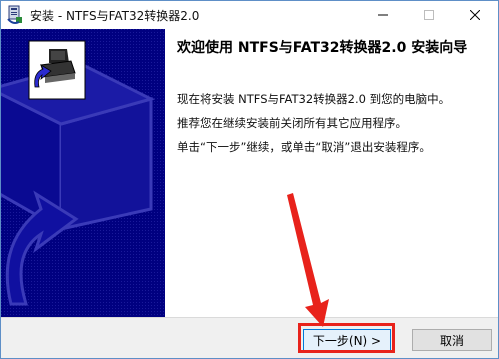  Describe the element at coordinates (308, 260) in the screenshot. I see `red-arrow-annotation` at that location.